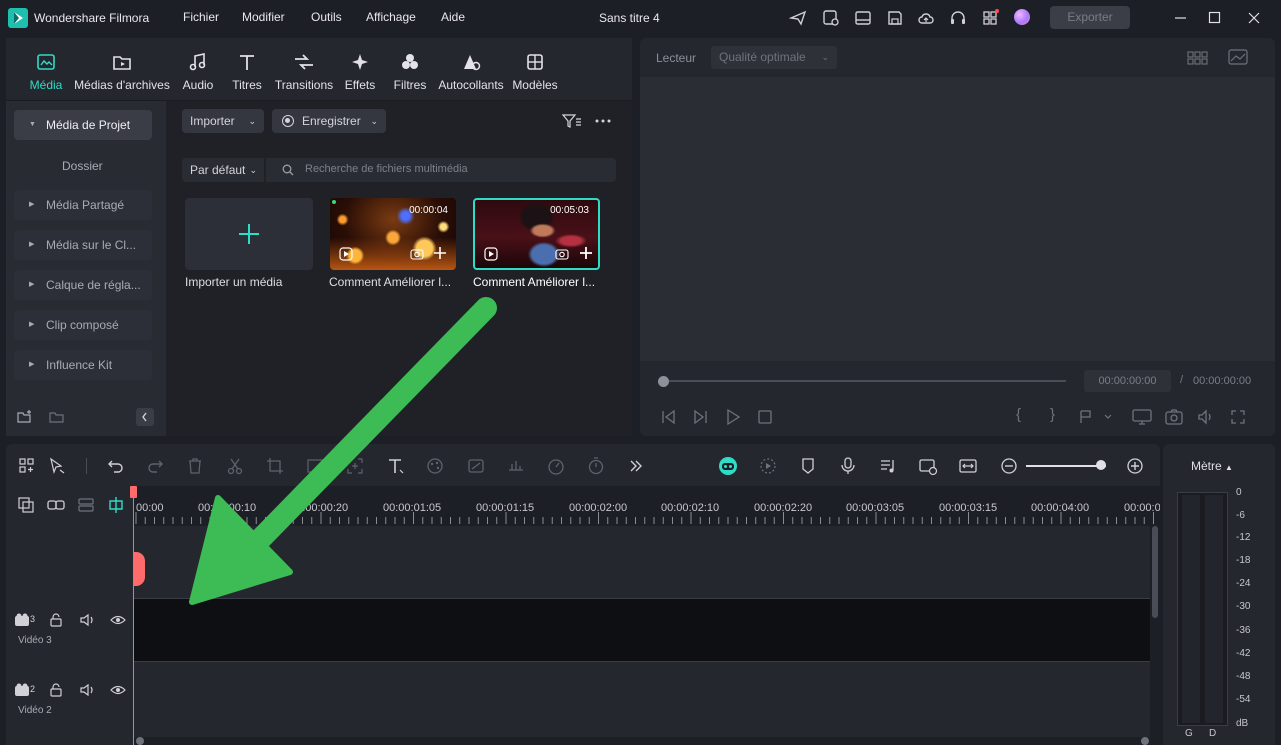  What do you see at coordinates (393, 234) in the screenshot?
I see `clip-thumbnail-1: 00:00:04` at bounding box center [393, 234].